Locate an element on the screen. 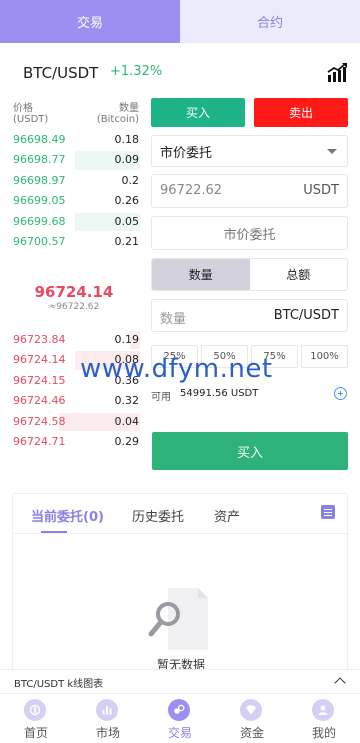  ask-qty: 0.19 is located at coordinates (127, 339).